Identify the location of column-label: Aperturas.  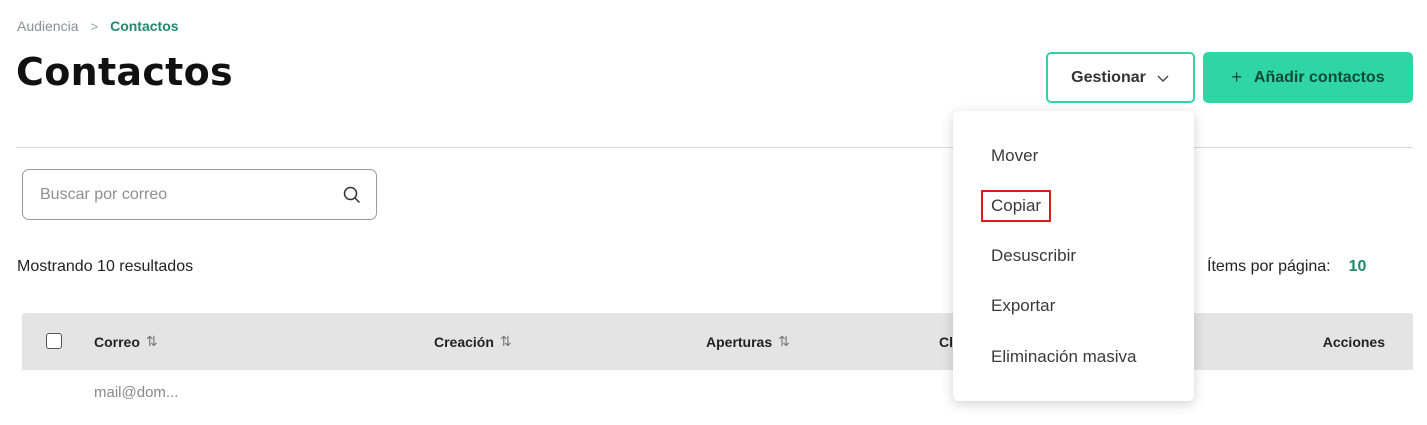
(739, 341).